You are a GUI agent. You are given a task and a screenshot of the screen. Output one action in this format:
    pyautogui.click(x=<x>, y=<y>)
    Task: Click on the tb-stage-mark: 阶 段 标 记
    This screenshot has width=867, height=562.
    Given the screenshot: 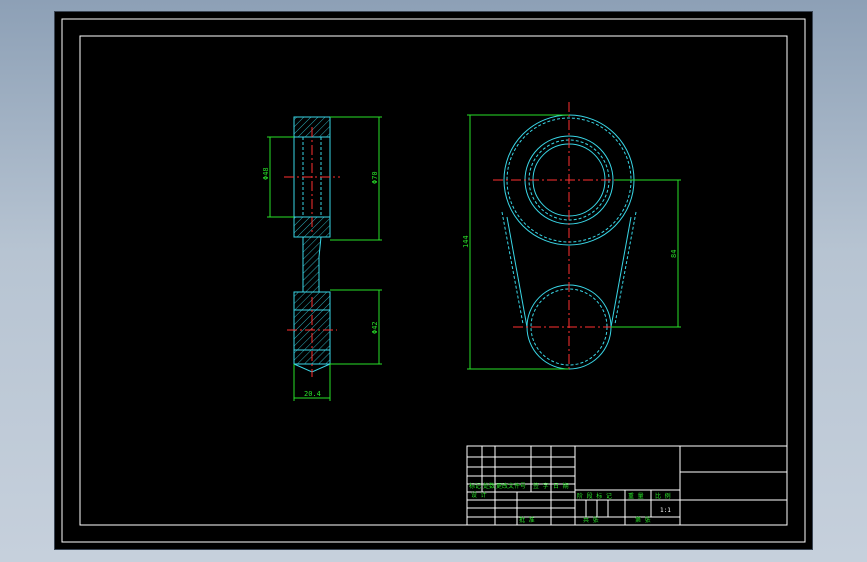 What is the action you would take?
    pyautogui.click(x=594, y=496)
    